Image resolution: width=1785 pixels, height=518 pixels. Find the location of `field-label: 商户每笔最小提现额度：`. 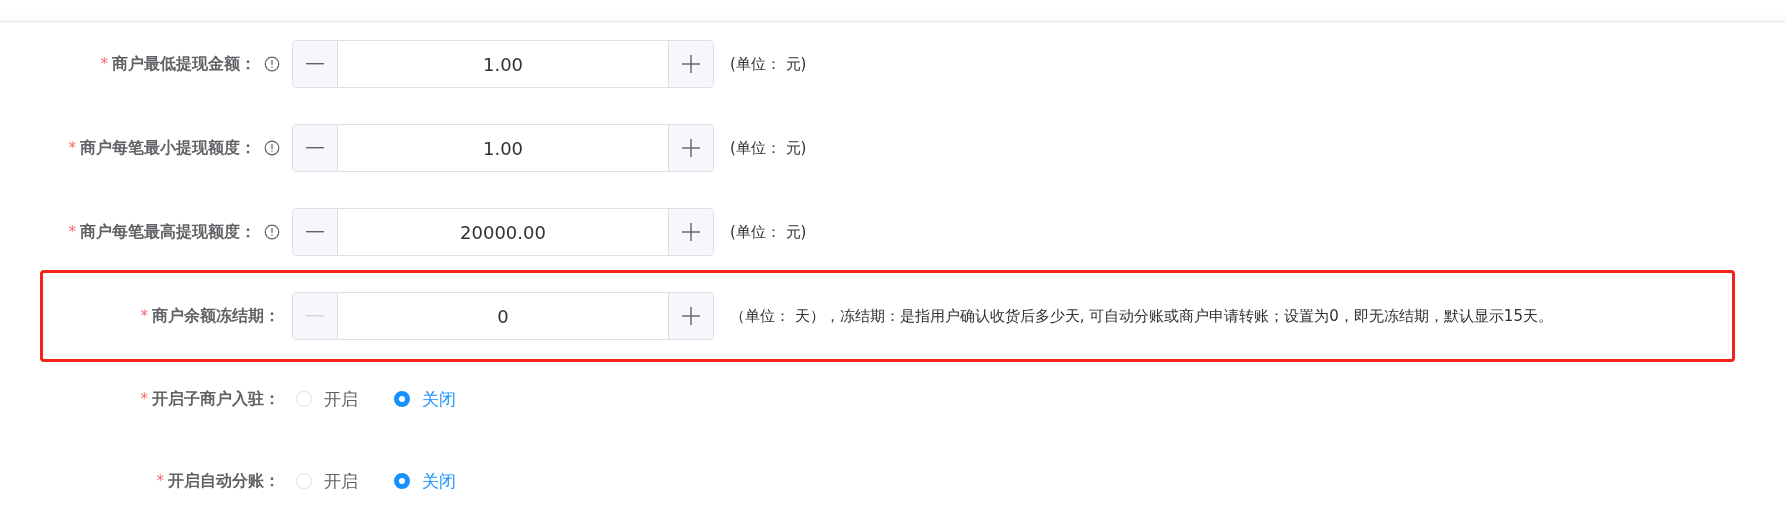

field-label: 商户每笔最小提现额度： is located at coordinates (168, 148).